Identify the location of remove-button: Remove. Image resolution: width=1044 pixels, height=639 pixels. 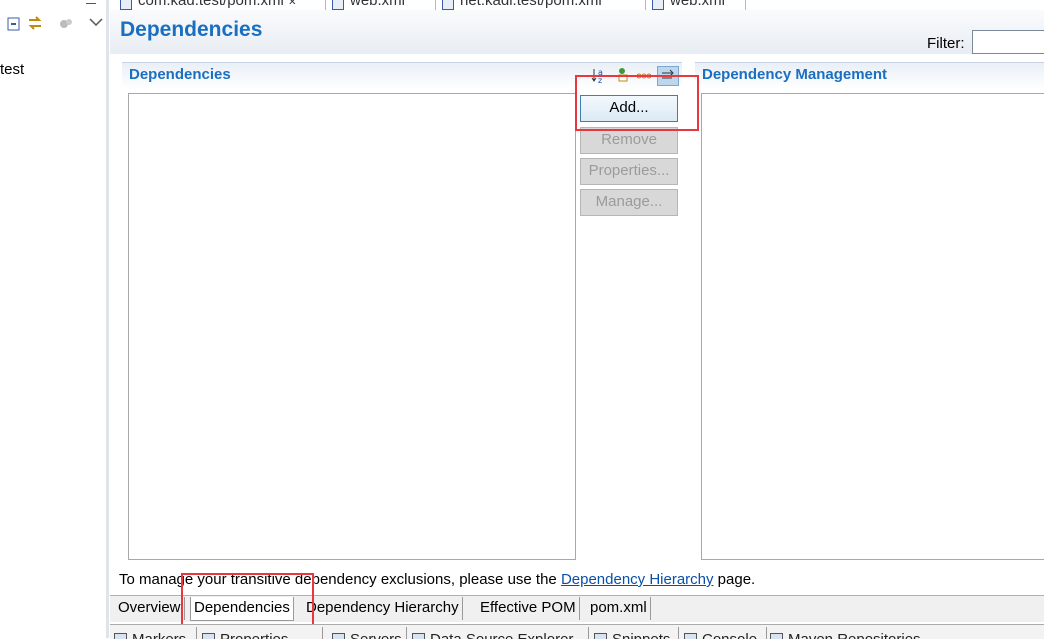
(629, 140).